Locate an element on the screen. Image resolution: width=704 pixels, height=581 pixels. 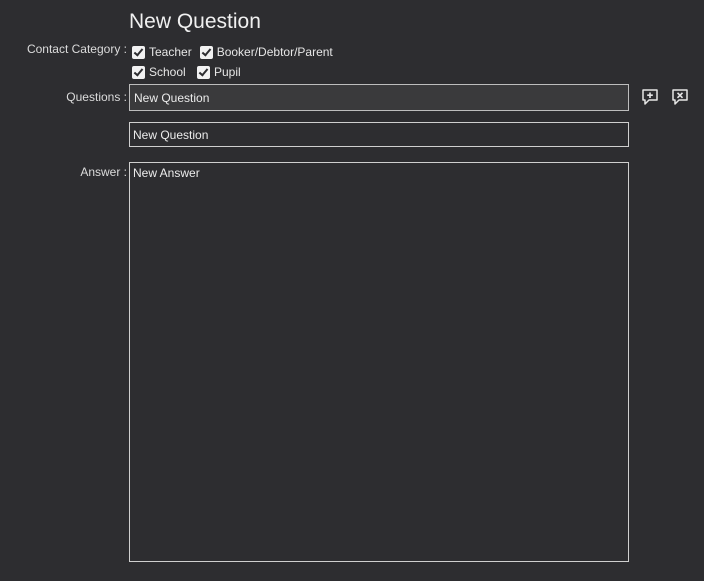
questions-label: Questions : is located at coordinates (96, 97).